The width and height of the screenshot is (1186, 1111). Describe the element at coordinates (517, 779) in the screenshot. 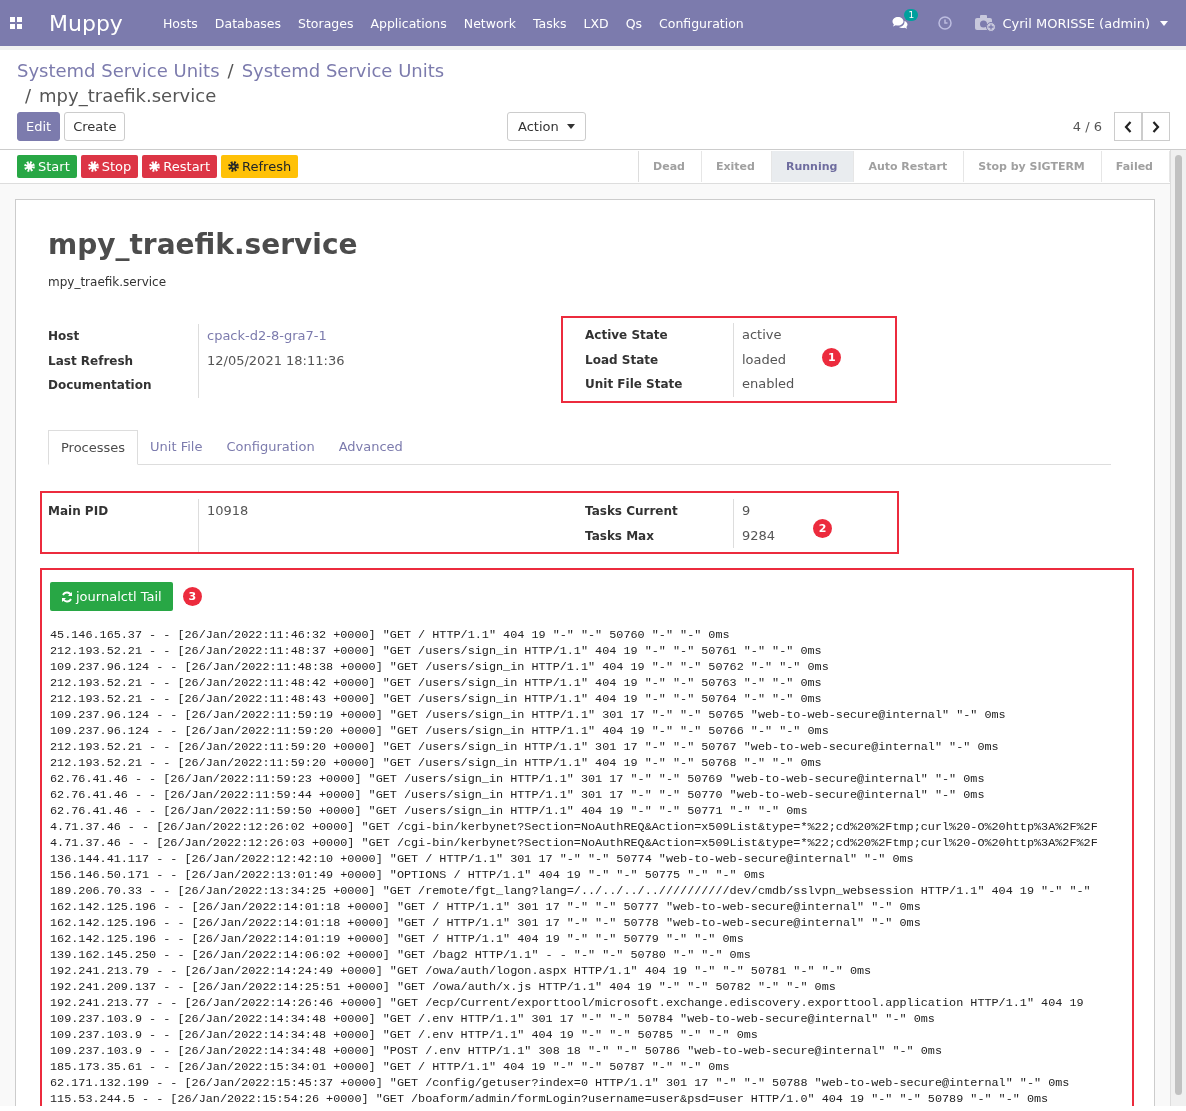

I see `log-line: 62.76.41.46 - - [26/Jan/2022:11:59:23 +0000] "GET /users/sign_in HTTP/1.1" 301 17 "-" "-" 50769 "web-to-web-secure@internal" "-" 0ms` at that location.